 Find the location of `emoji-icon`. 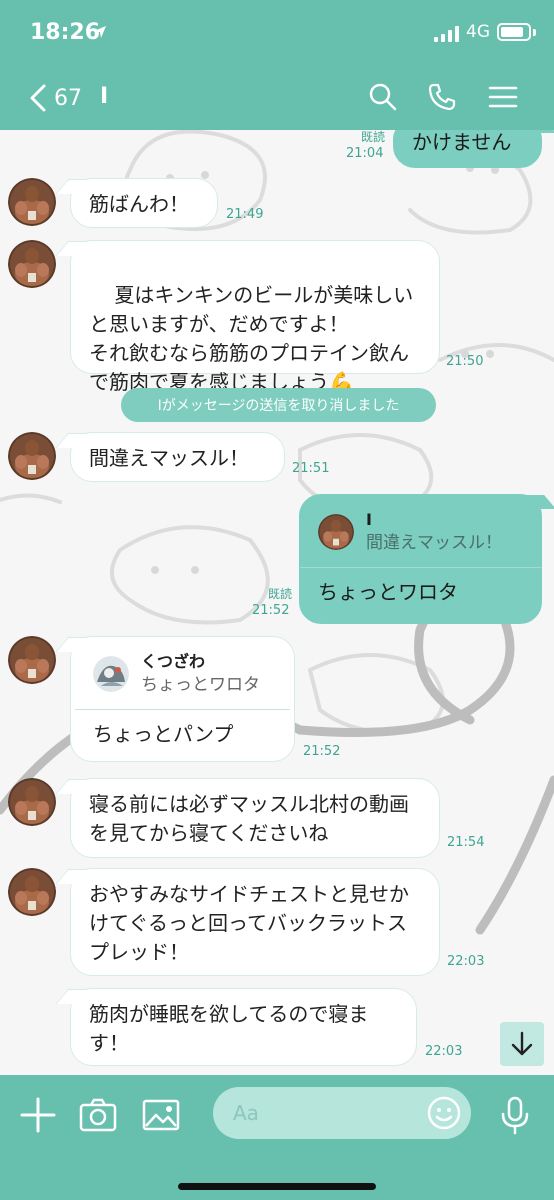

emoji-icon is located at coordinates (444, 1113).